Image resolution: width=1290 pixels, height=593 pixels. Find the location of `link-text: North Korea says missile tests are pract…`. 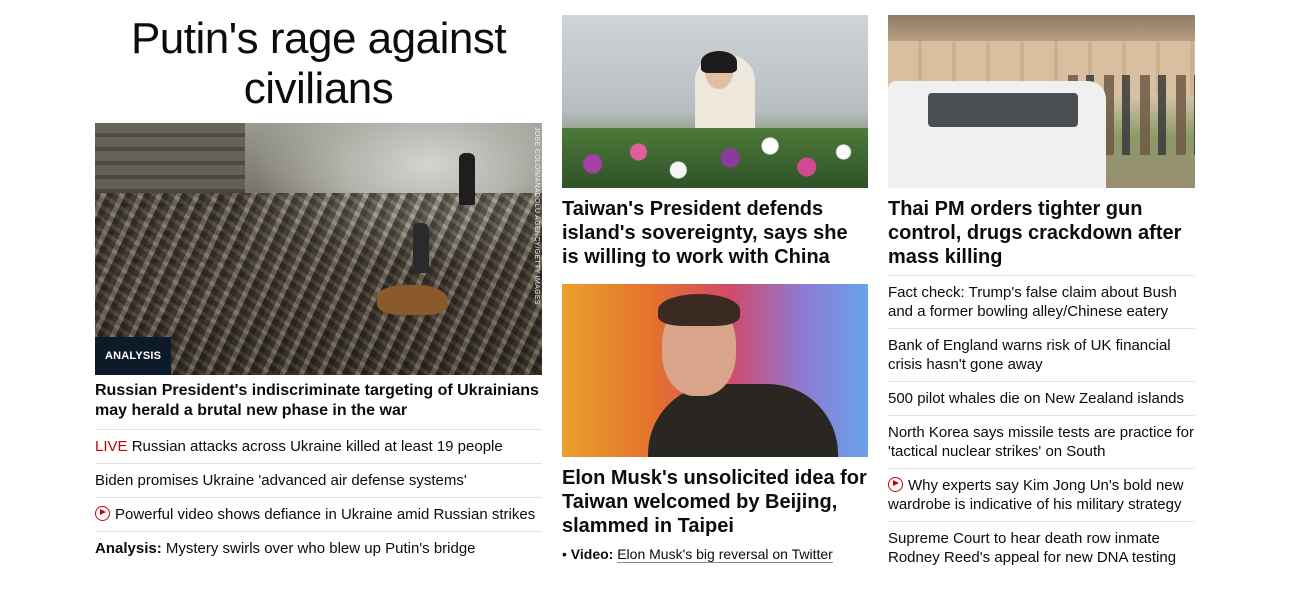

link-text: North Korea says missile tests are pract… is located at coordinates (1041, 442).